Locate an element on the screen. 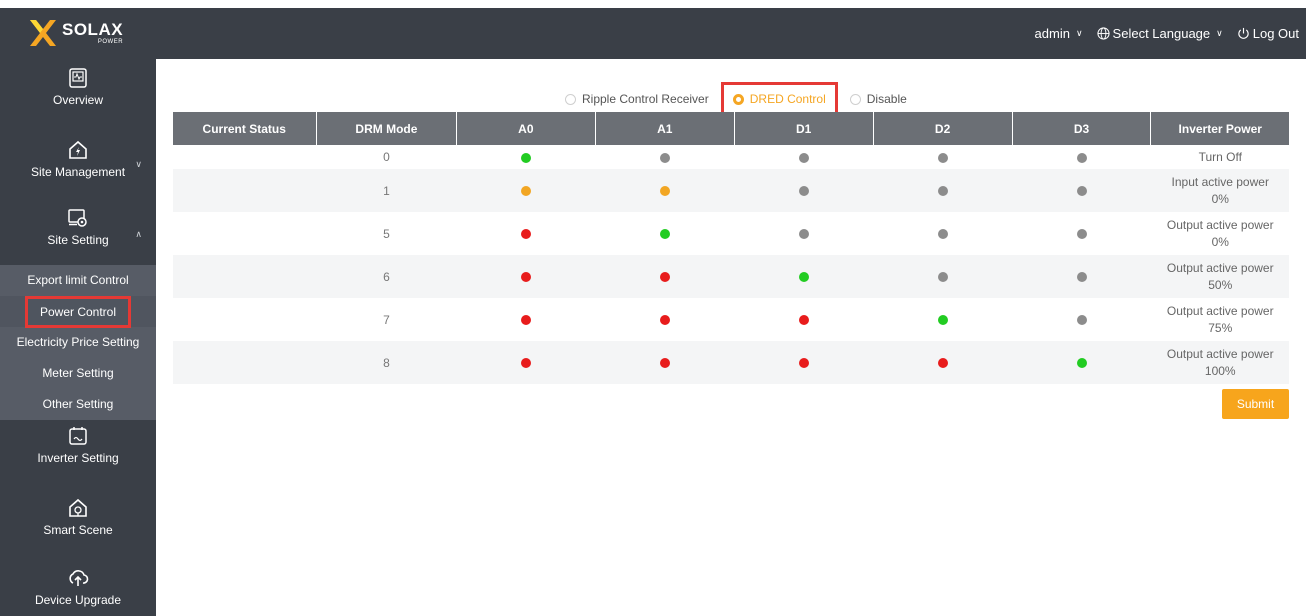  header-current-status: Current Status is located at coordinates (244, 128).